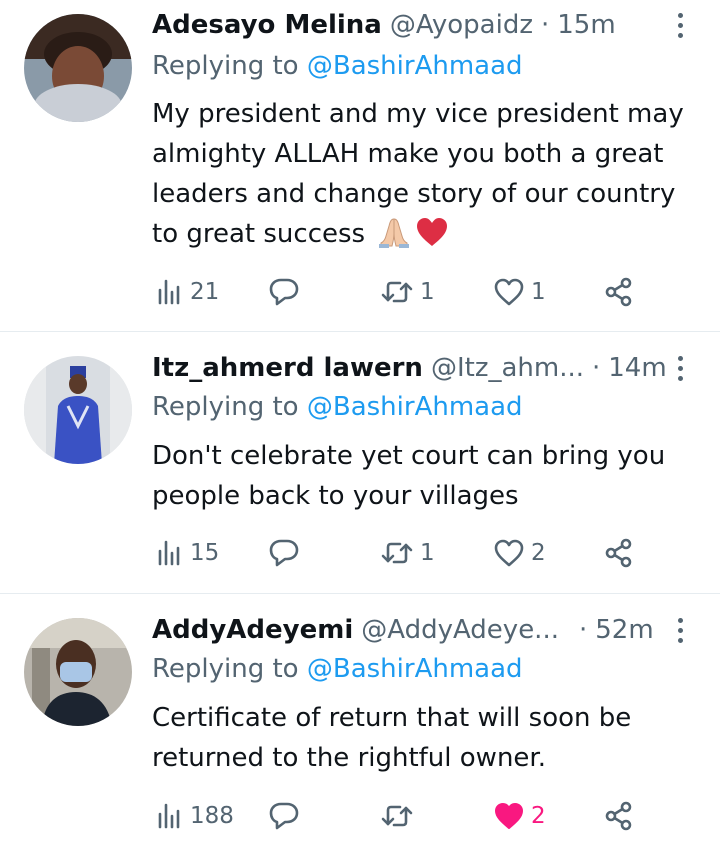 Image resolution: width=720 pixels, height=849 pixels. I want to click on views-count: 21, so click(205, 292).